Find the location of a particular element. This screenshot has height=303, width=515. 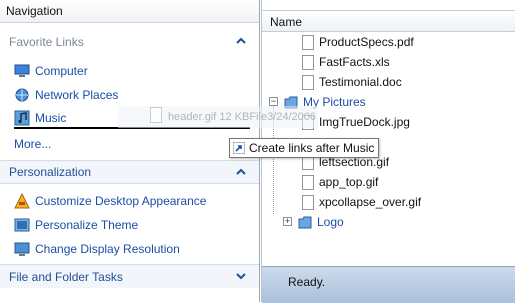

favorite-link-label: Computer is located at coordinates (61, 71).